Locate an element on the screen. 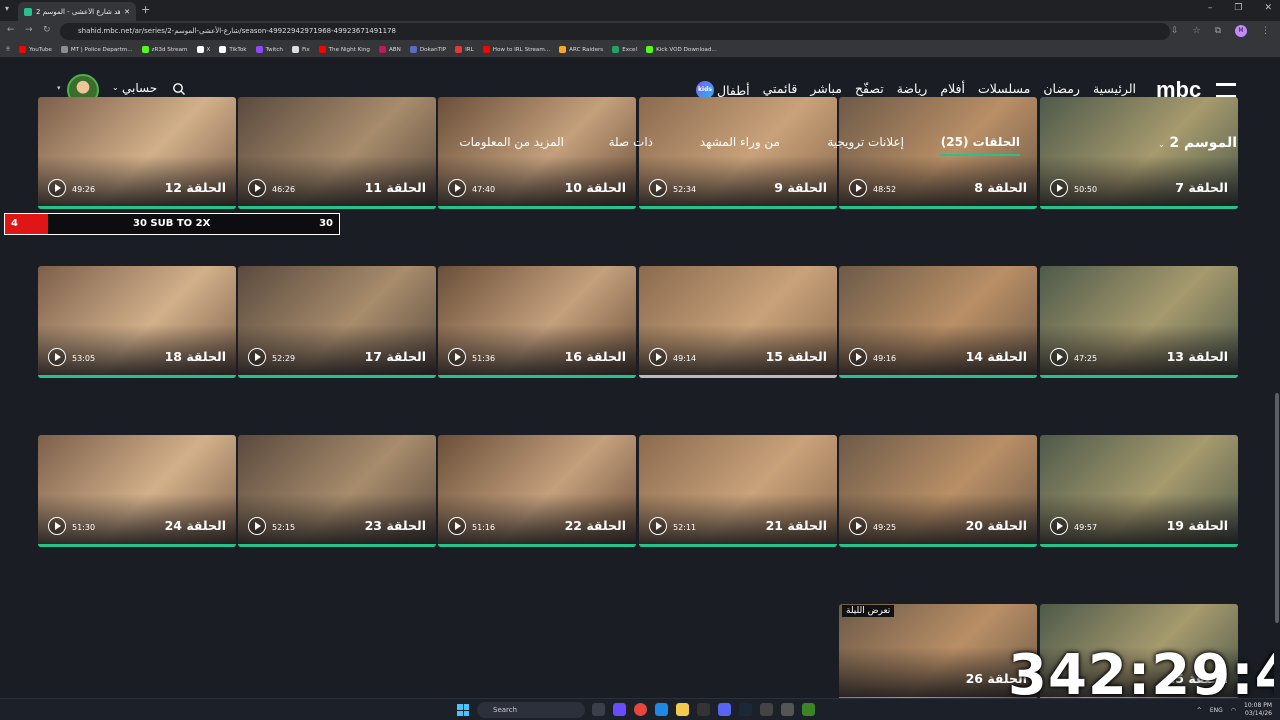 Image resolution: width=1280 pixels, height=720 pixels. obs-icon is located at coordinates (787, 709).